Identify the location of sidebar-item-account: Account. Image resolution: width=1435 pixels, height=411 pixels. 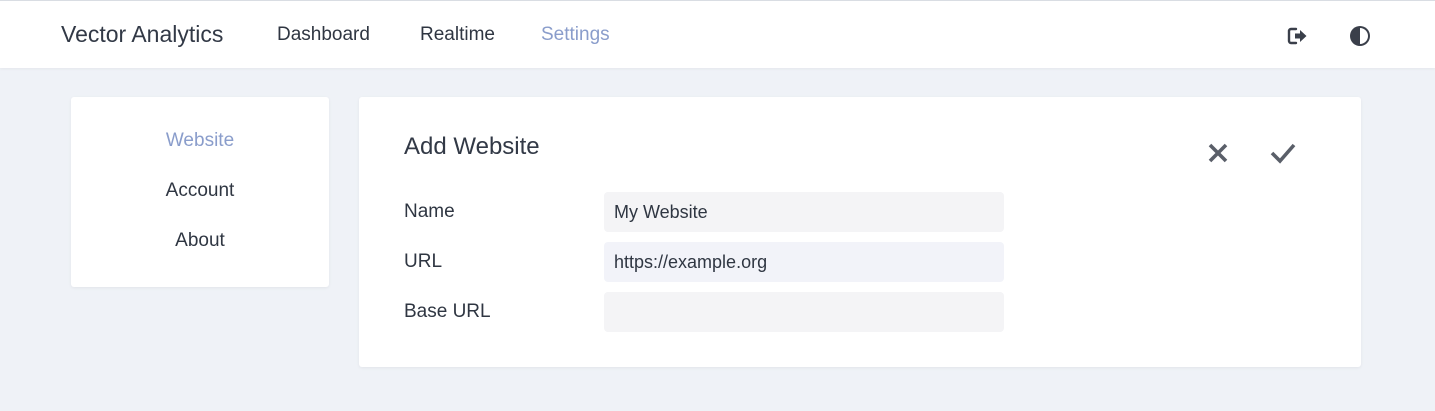
(200, 191).